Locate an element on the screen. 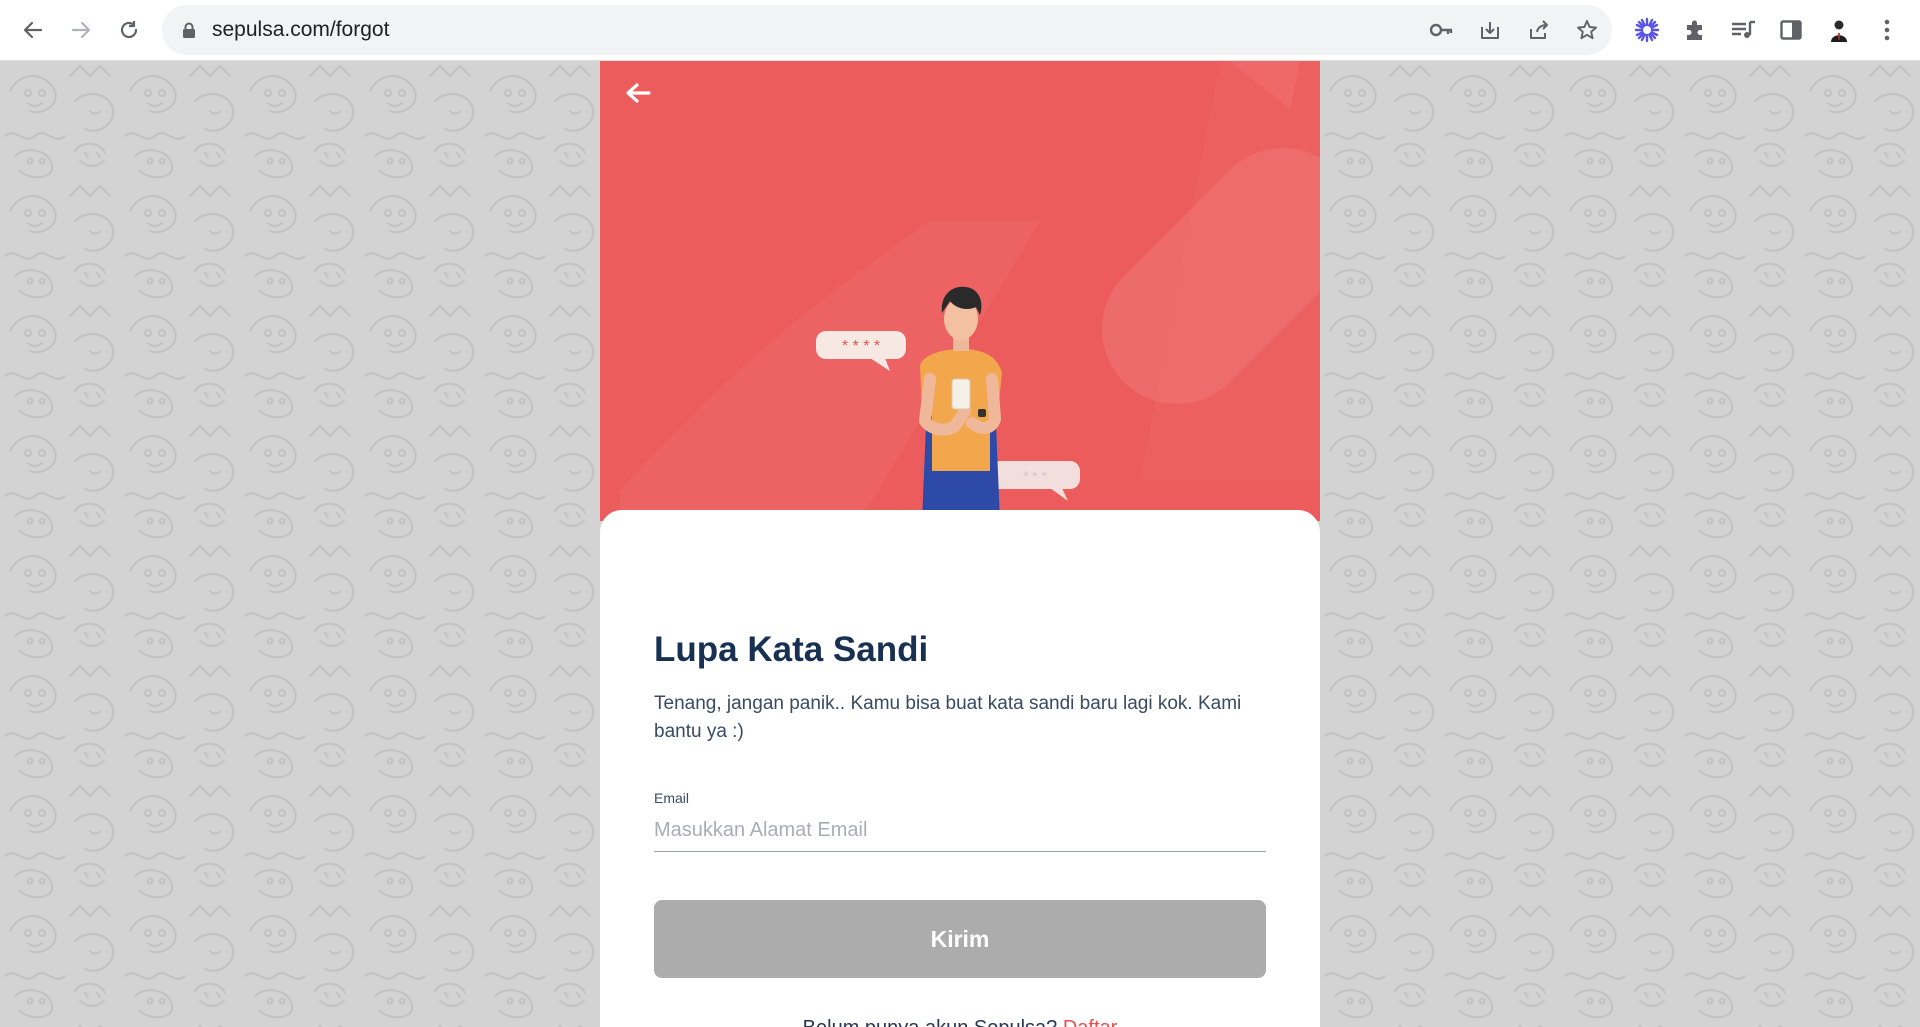 This screenshot has height=1027, width=1920. sidepanel-icon is located at coordinates (1791, 30).